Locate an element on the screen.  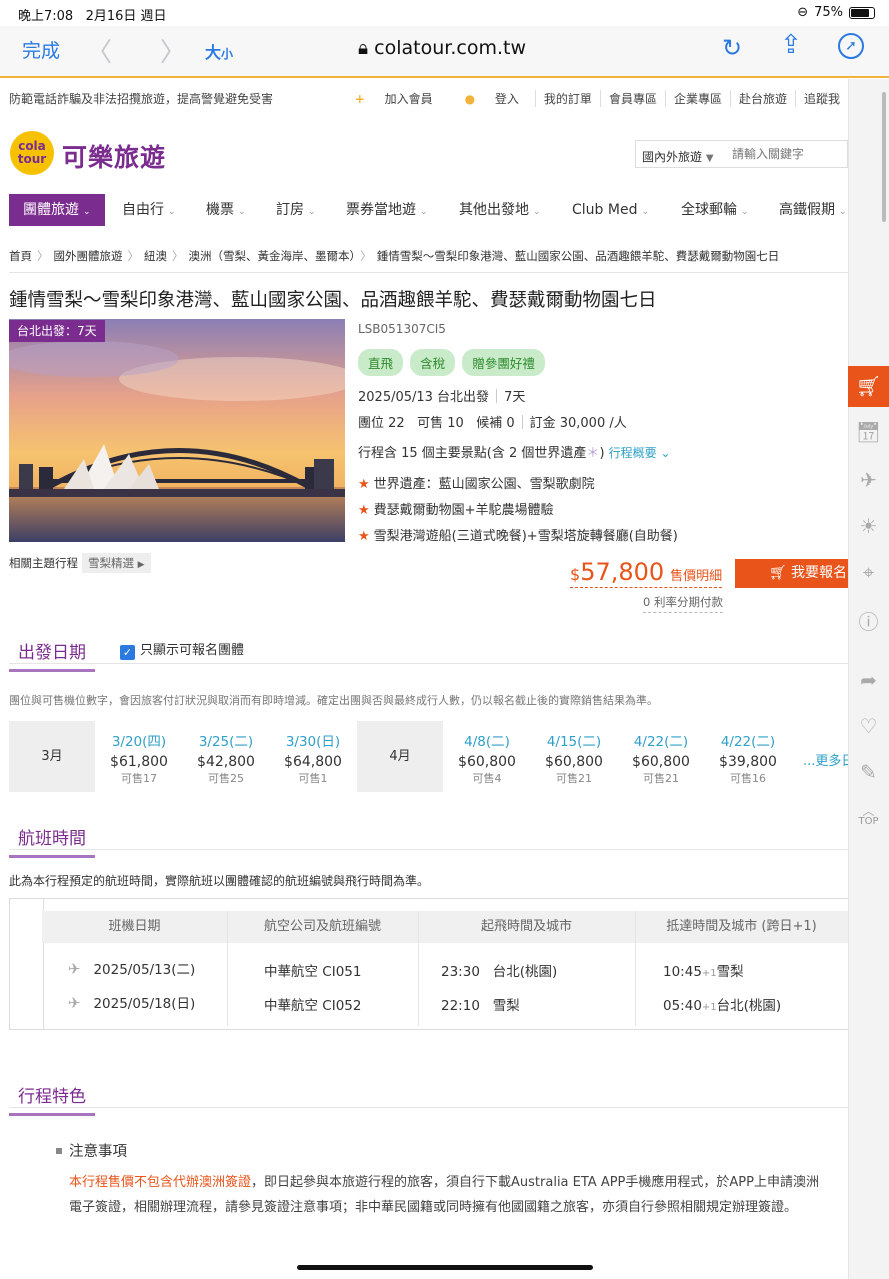
font-size-button: 大小 is located at coordinates (219, 51).